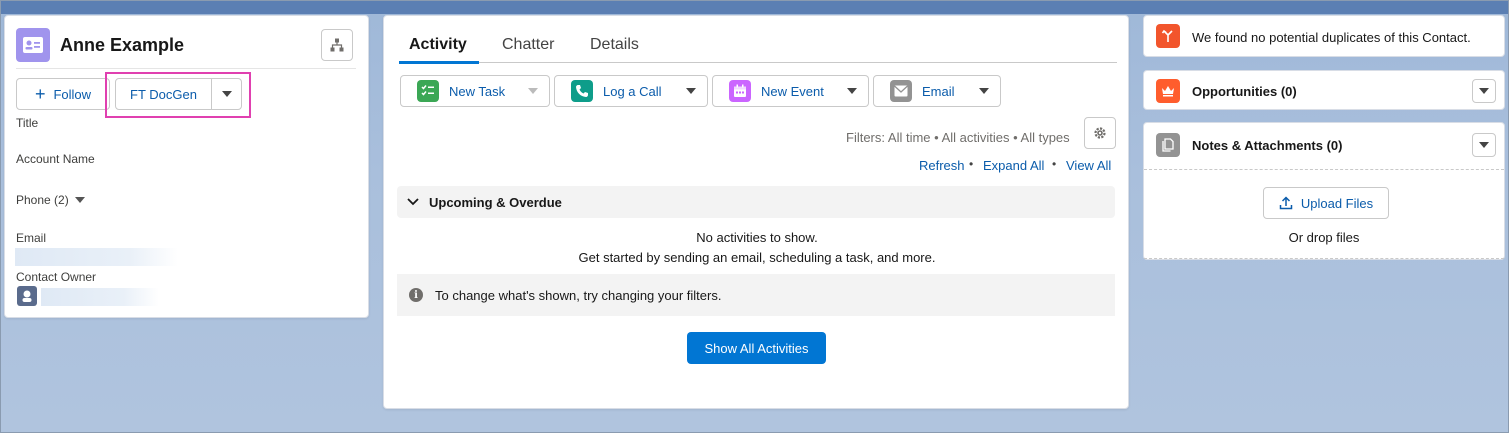 The image size is (1509, 433). I want to click on more-actions-dropdown, so click(226, 94).